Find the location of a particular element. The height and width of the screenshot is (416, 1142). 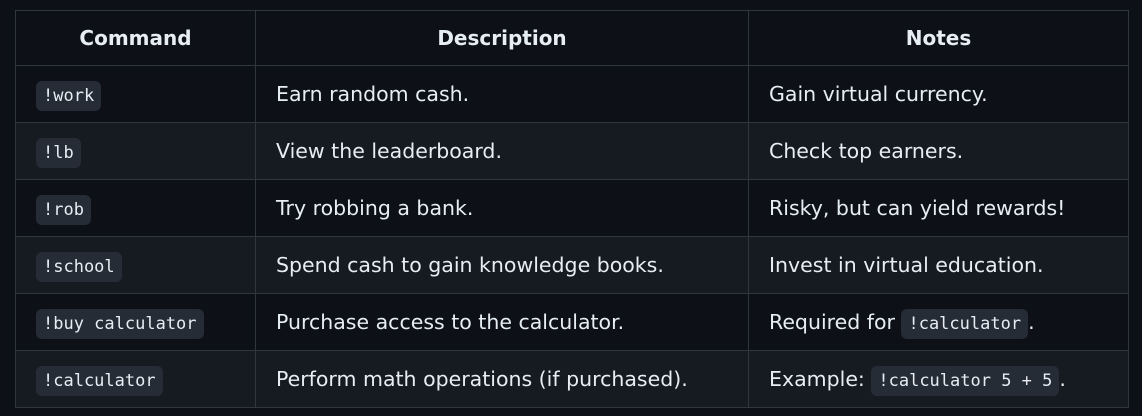

command-cell: !lb is located at coordinates (135, 151).